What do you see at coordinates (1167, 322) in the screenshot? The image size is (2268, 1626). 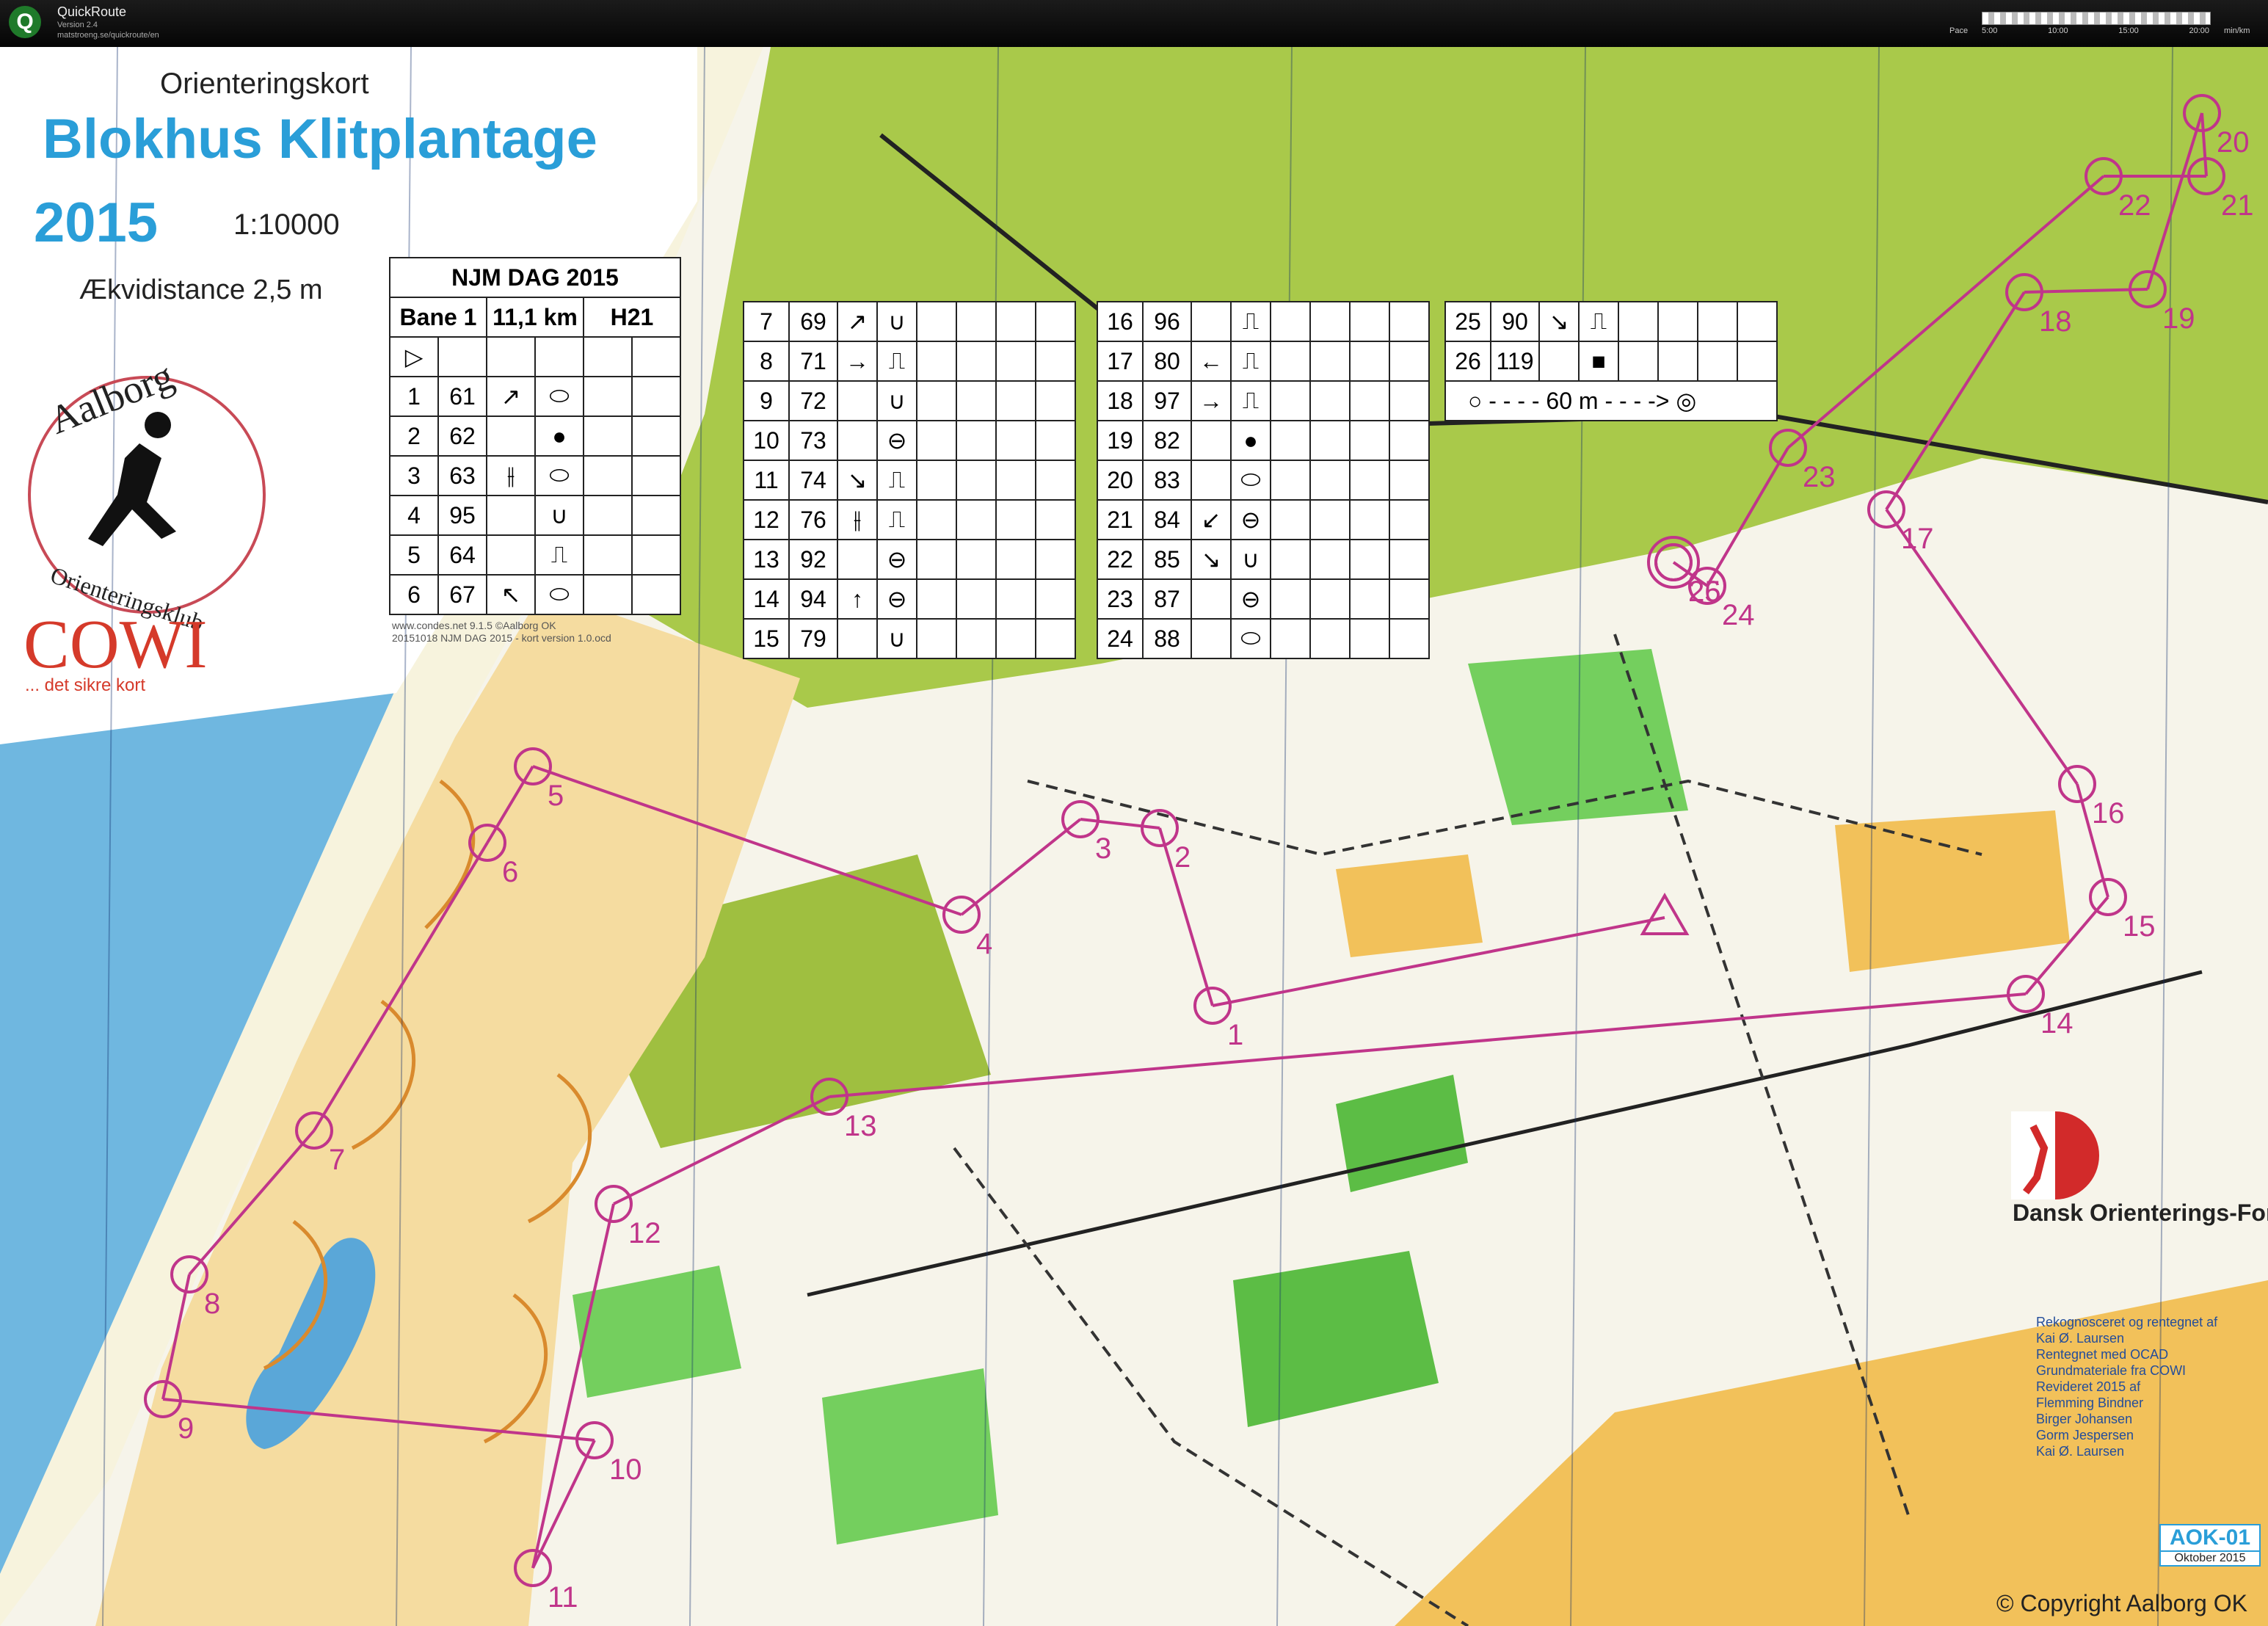 I see `control-code: 96` at bounding box center [1167, 322].